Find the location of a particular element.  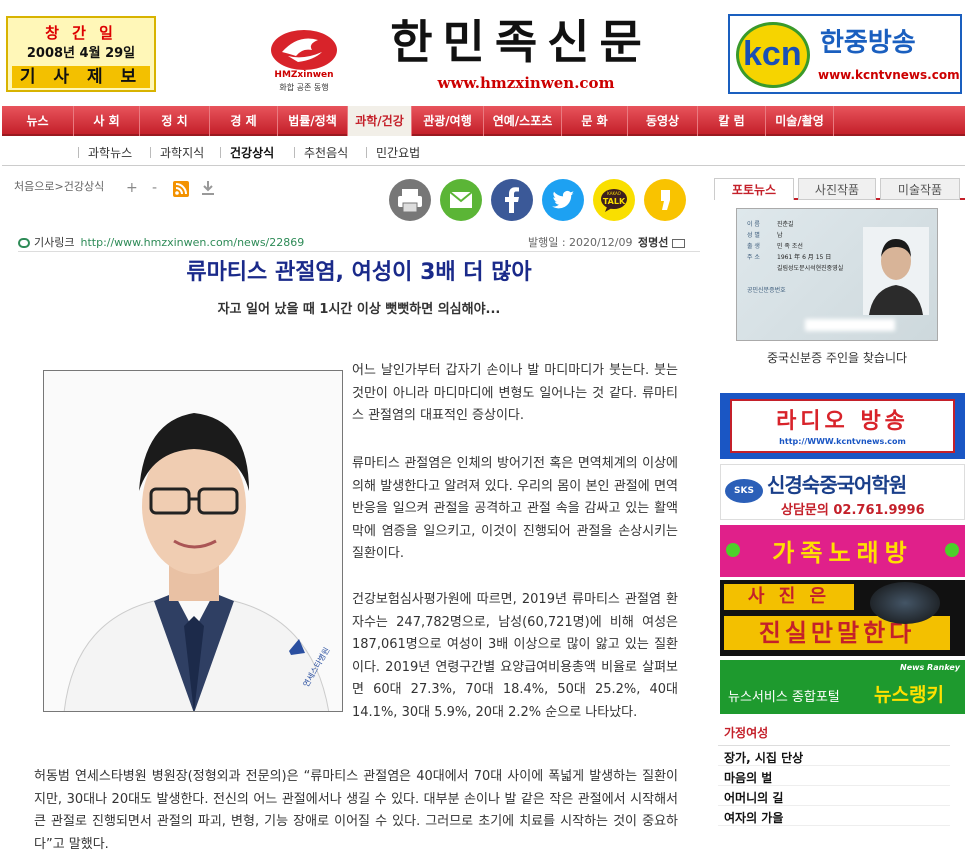

tab-art-works: 미술작품 is located at coordinates (920, 189).